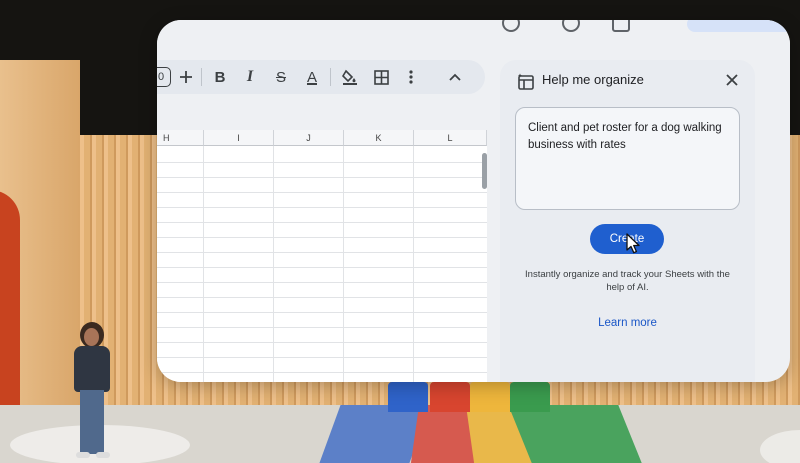 The height and width of the screenshot is (463, 800). What do you see at coordinates (411, 77) in the screenshot?
I see `more-vert-icon` at bounding box center [411, 77].